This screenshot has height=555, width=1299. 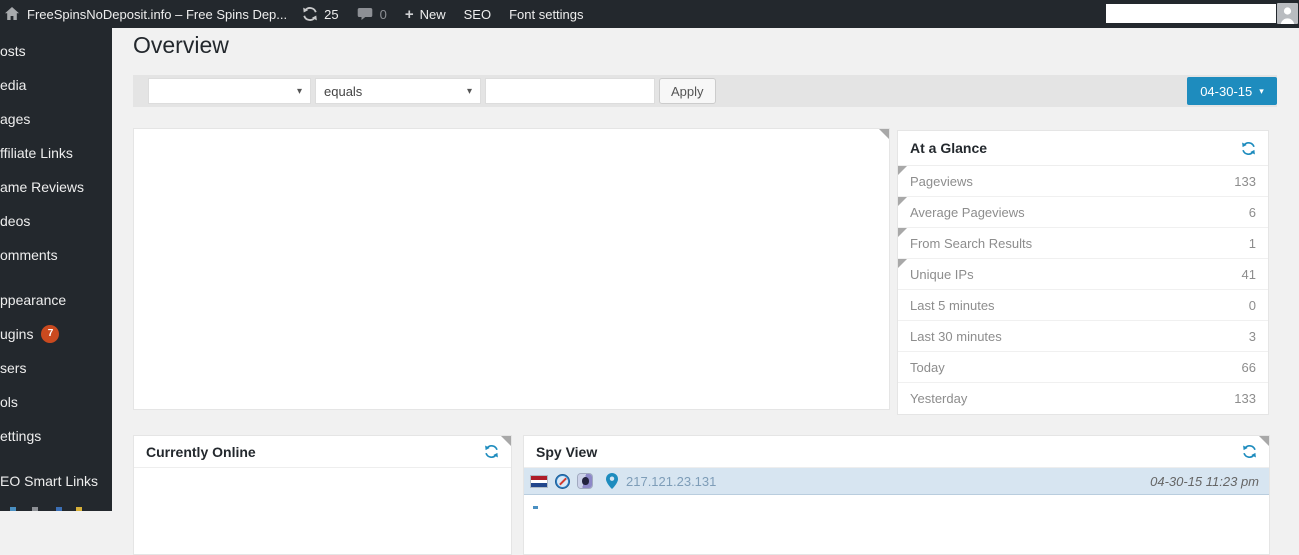 I want to click on filter-value-input, so click(x=570, y=91).